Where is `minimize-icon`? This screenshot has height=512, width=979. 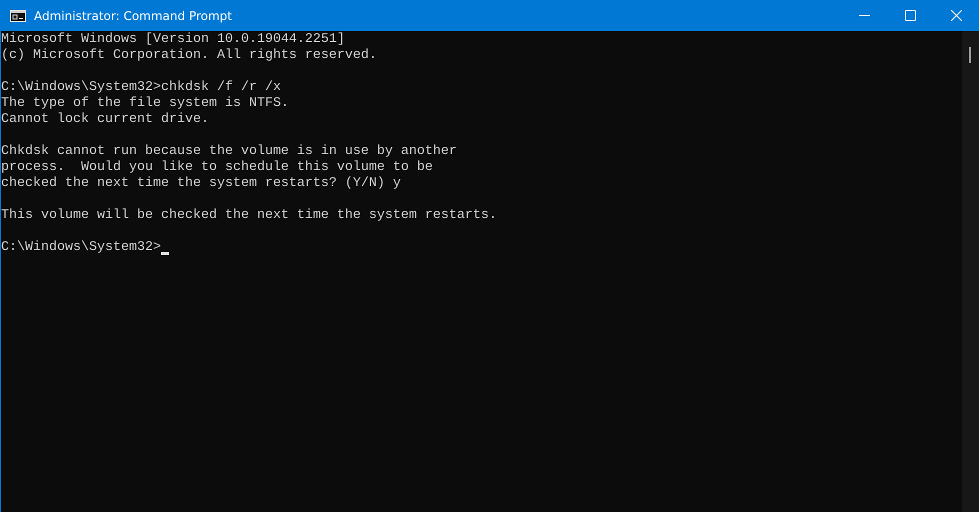 minimize-icon is located at coordinates (864, 15).